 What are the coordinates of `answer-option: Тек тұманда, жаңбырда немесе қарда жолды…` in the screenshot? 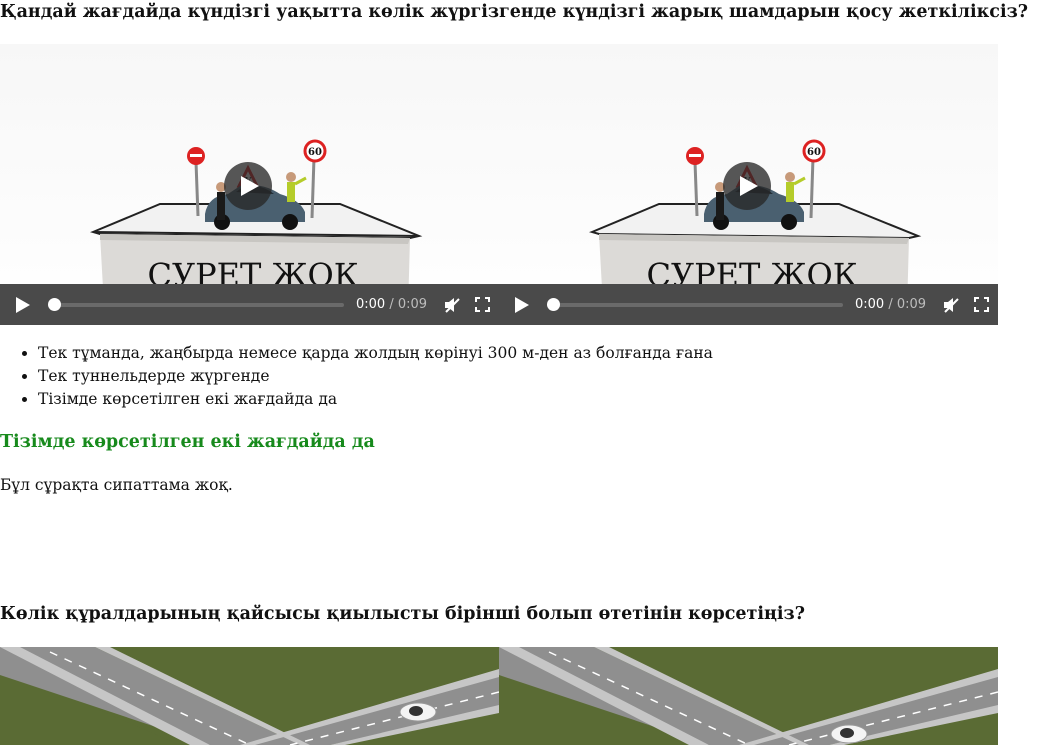 It's located at (375, 353).